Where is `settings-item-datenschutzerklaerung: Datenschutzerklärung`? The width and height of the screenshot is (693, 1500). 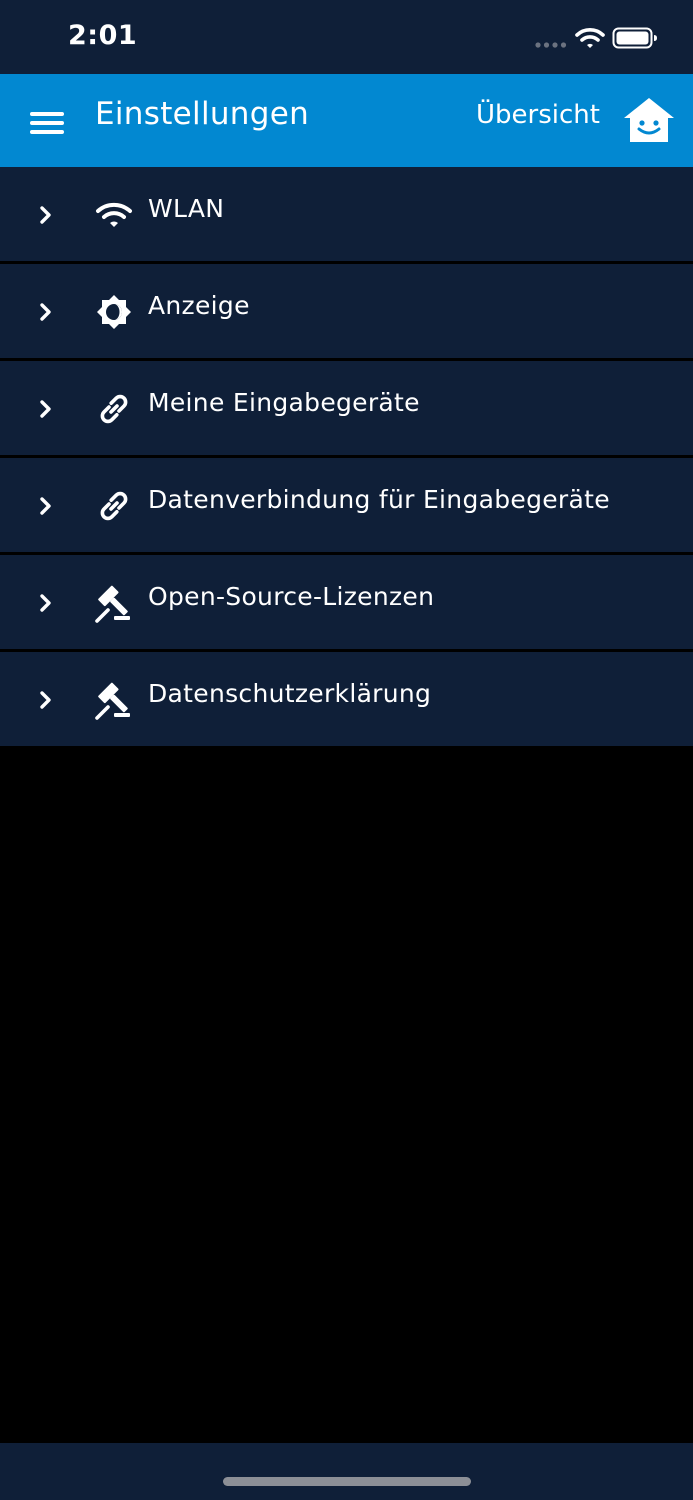
settings-item-datenschutzerklaerung: Datenschutzerklärung is located at coordinates (346, 700).